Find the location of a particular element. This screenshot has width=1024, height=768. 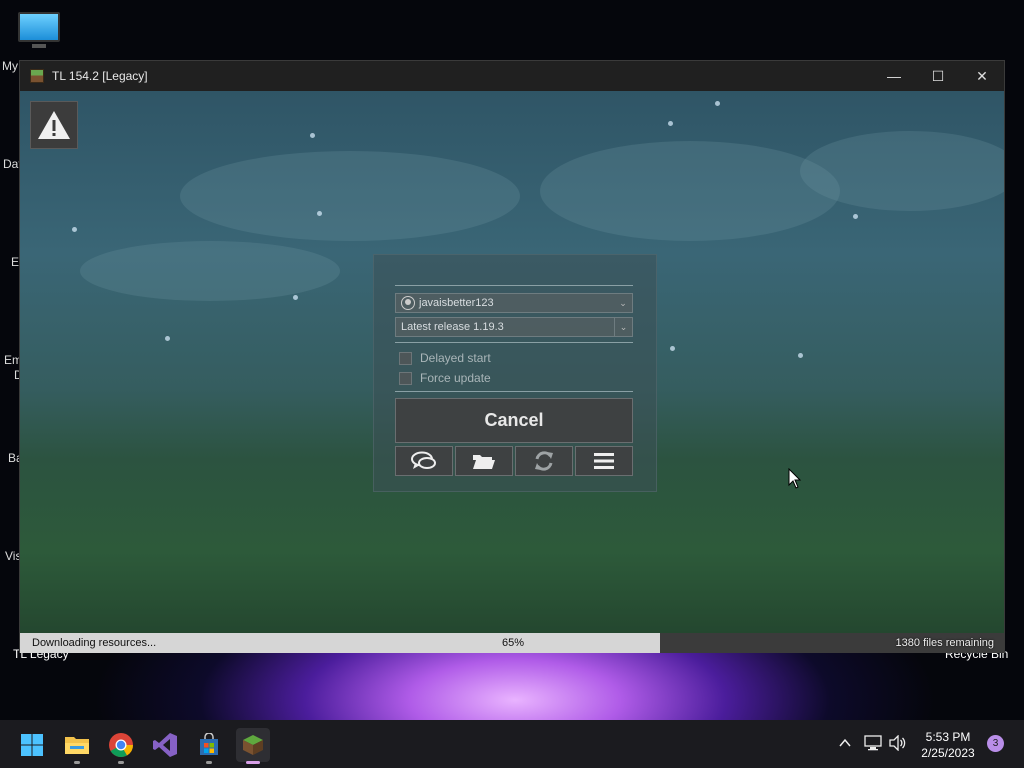

chat-button is located at coordinates (424, 461).